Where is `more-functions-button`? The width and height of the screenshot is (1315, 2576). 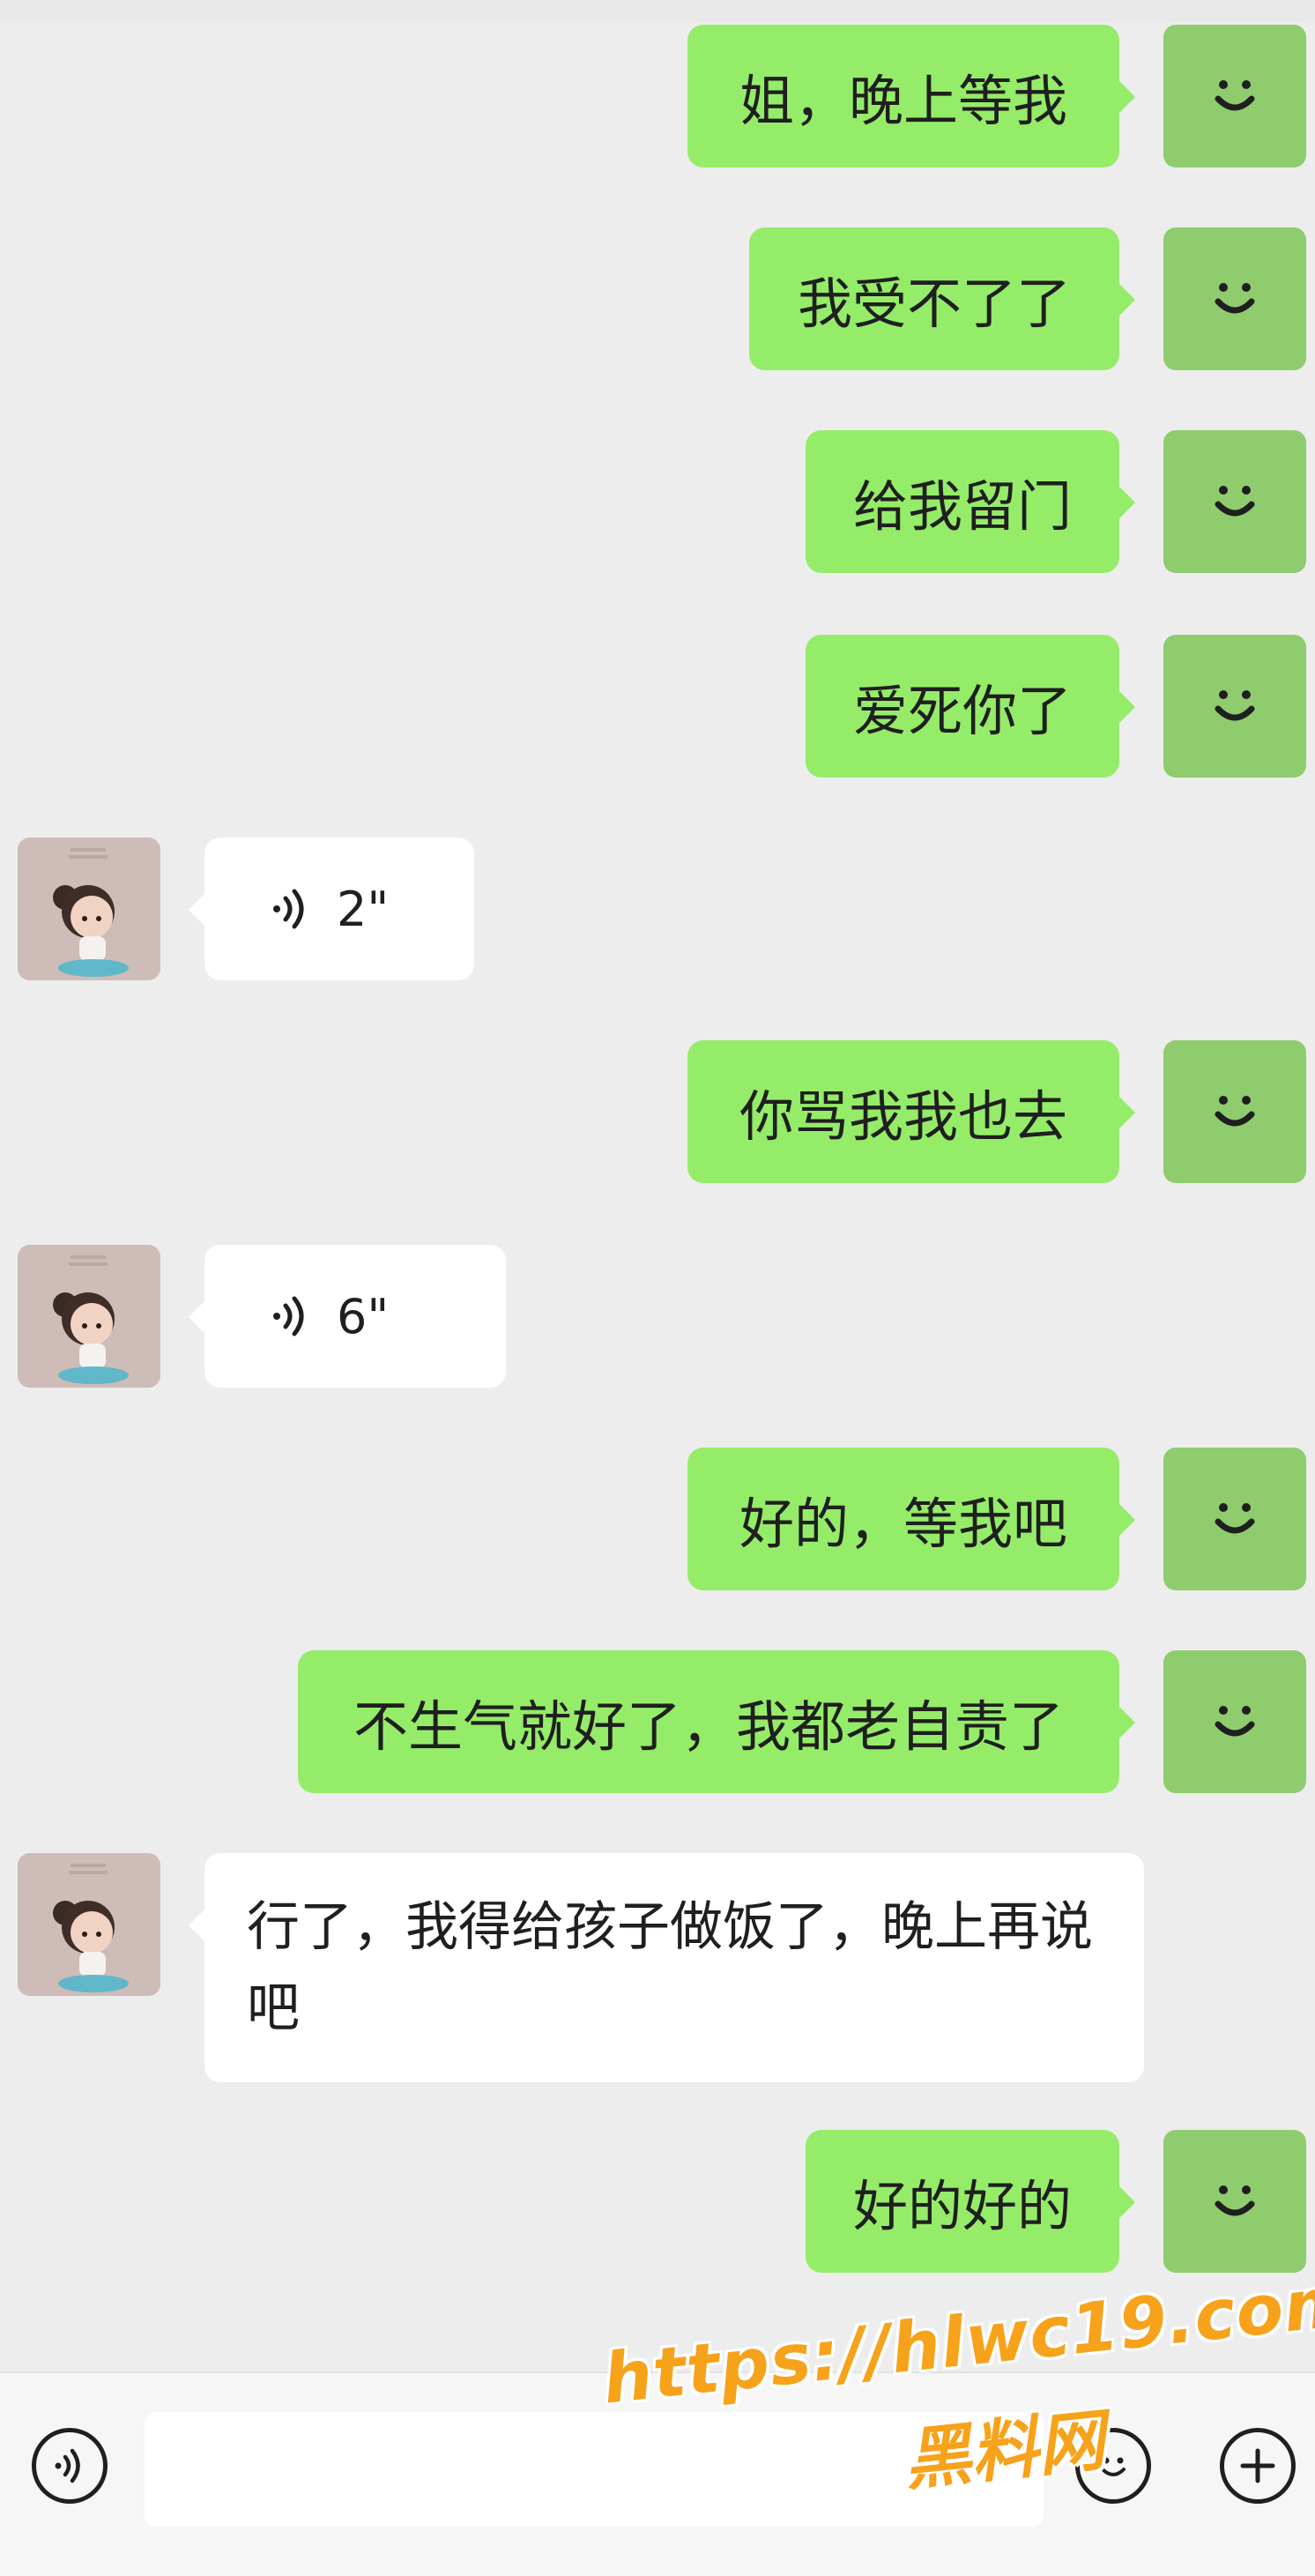
more-functions-button is located at coordinates (1258, 2466).